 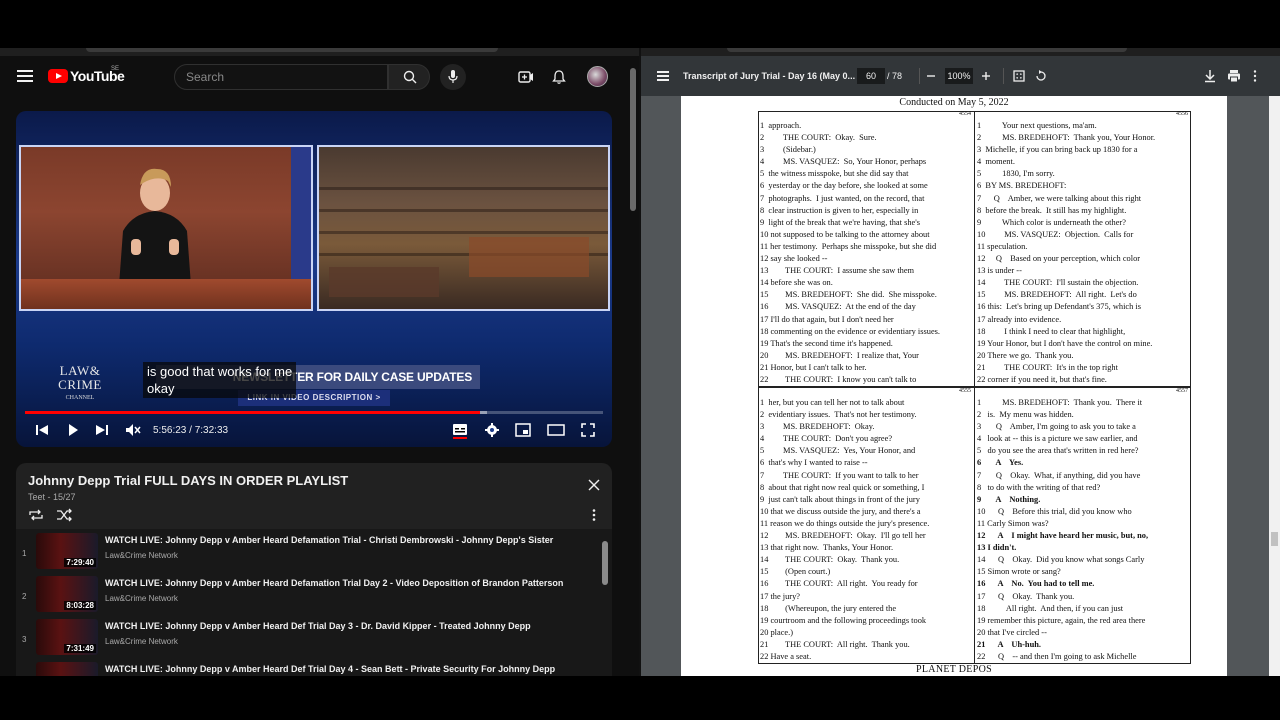 I want to click on more-actions-icon, so click(x=1255, y=76).